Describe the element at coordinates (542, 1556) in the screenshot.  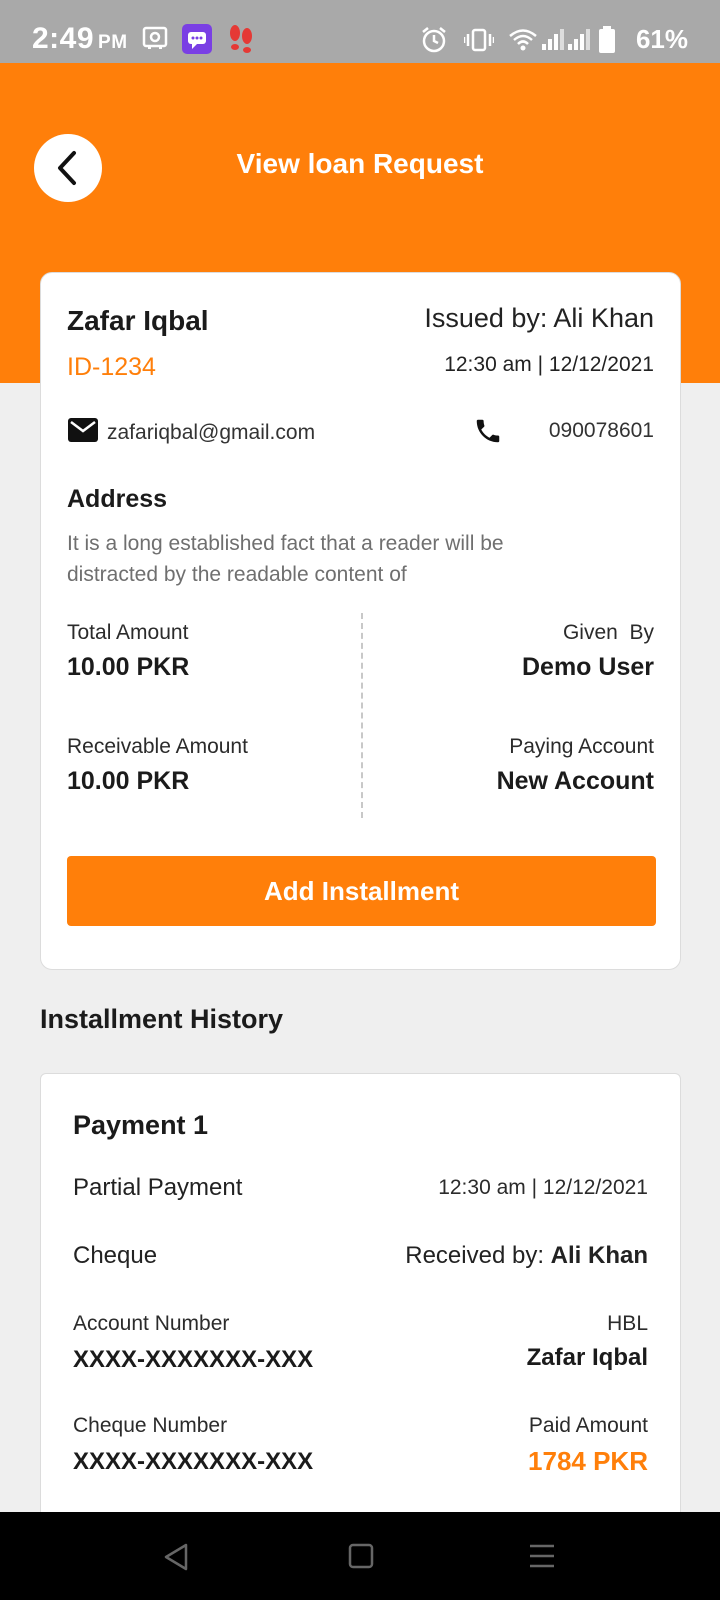
I see `nav-menu-icon` at that location.